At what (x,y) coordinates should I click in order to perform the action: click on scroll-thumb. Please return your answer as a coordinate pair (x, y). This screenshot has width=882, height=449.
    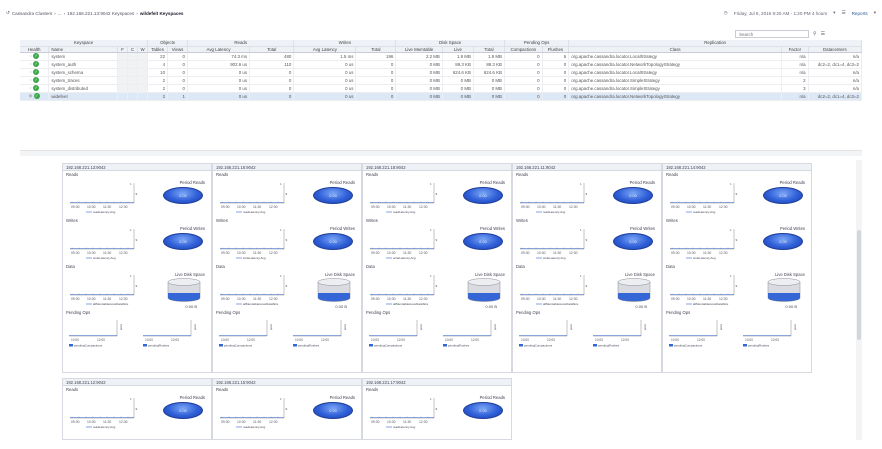
    Looking at the image, I should click on (859, 285).